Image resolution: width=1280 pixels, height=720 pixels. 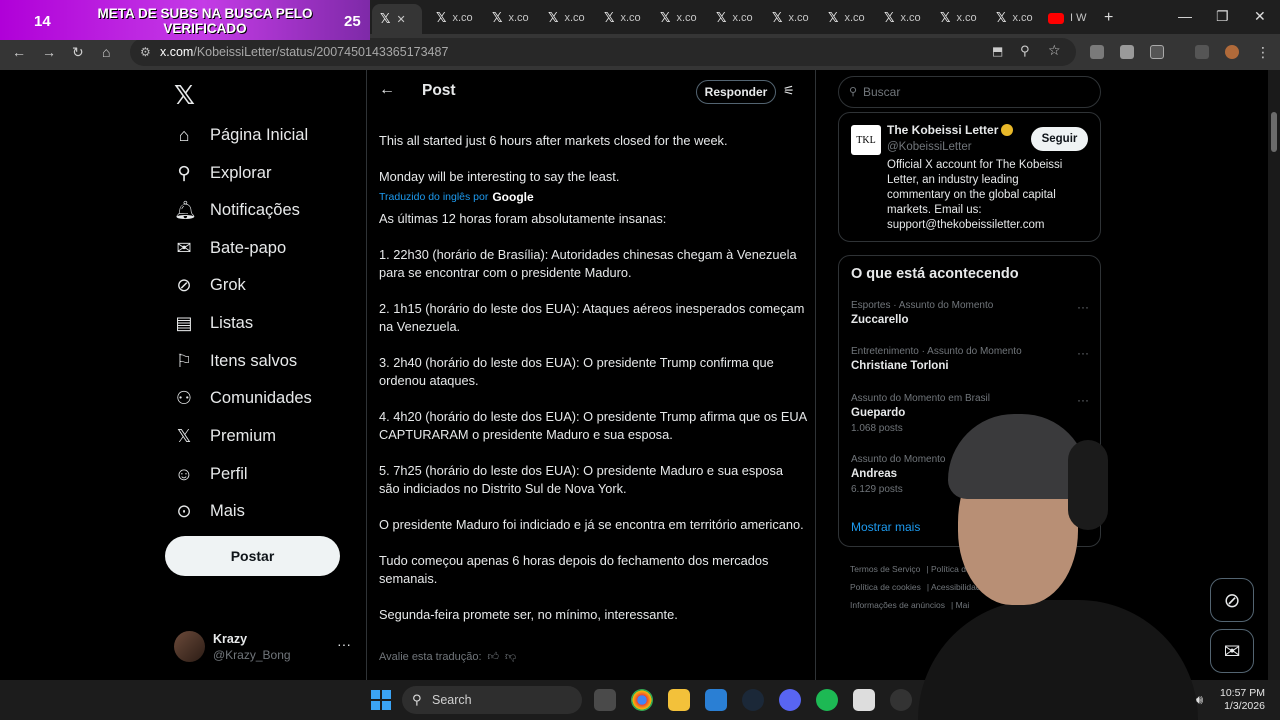 What do you see at coordinates (1054, 50) in the screenshot?
I see `bookmark-star-icon: ☆` at bounding box center [1054, 50].